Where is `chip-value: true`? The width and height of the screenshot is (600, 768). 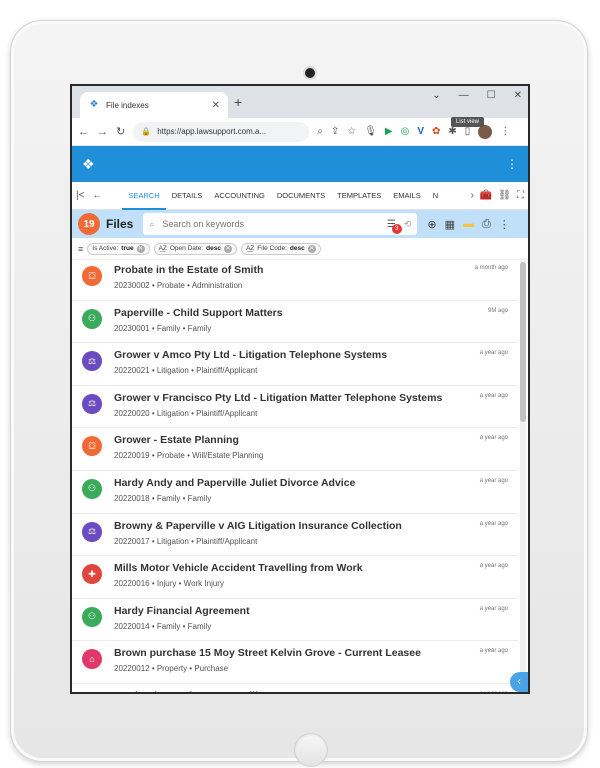 chip-value: true is located at coordinates (127, 248).